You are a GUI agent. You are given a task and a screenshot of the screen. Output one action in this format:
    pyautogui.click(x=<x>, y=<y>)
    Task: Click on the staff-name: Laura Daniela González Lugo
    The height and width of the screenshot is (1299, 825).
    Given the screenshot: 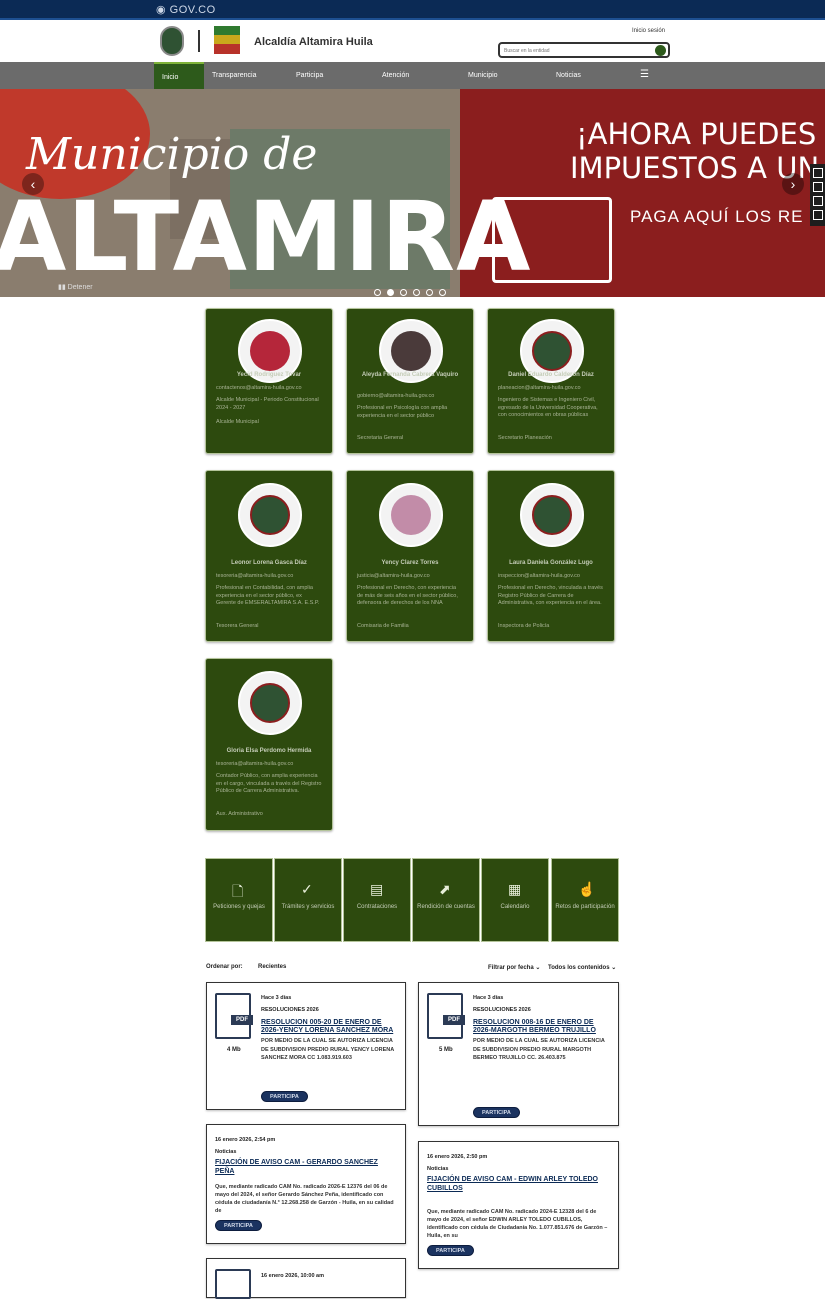 What is the action you would take?
    pyautogui.click(x=551, y=563)
    